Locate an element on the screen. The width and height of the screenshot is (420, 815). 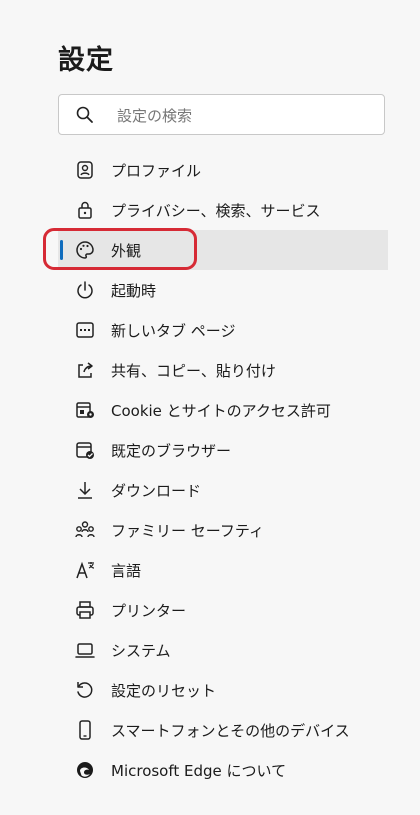
share-icon is located at coordinates (85, 370).